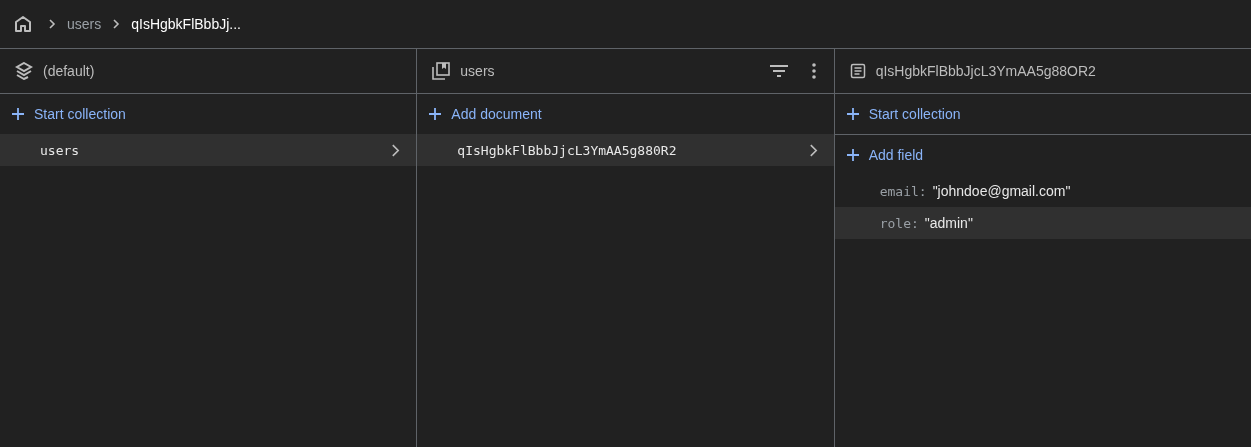  What do you see at coordinates (23, 24) in the screenshot?
I see `home-icon` at bounding box center [23, 24].